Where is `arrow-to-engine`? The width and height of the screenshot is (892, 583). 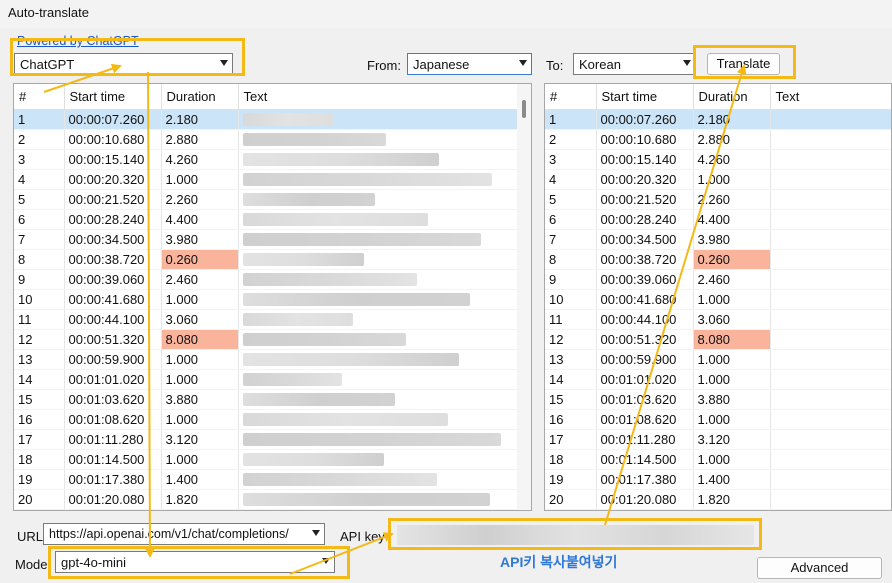 arrow-to-engine is located at coordinates (82, 78).